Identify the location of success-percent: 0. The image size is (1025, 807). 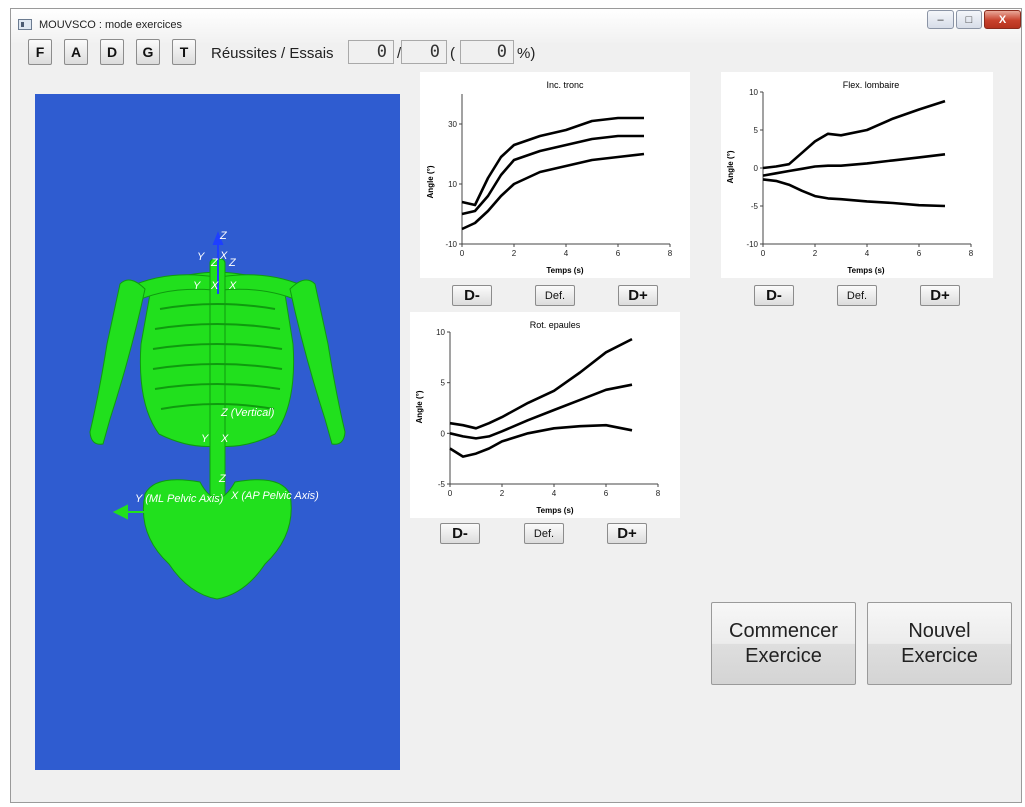
(487, 52).